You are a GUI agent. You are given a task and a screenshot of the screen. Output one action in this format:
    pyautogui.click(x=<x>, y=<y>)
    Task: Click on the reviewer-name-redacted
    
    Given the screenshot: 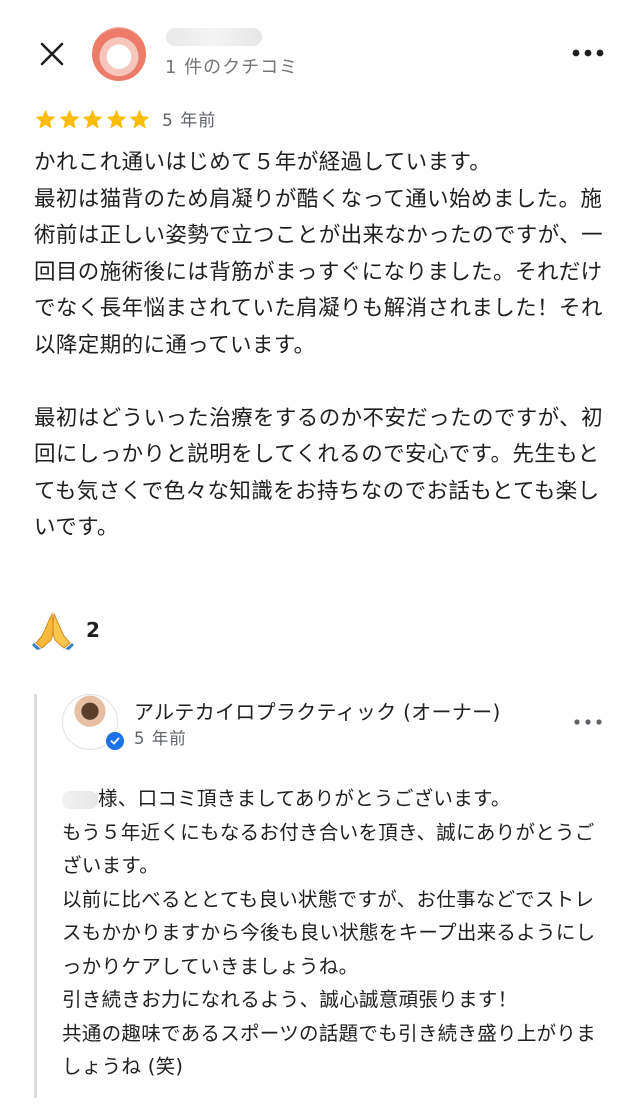 What is the action you would take?
    pyautogui.click(x=214, y=37)
    